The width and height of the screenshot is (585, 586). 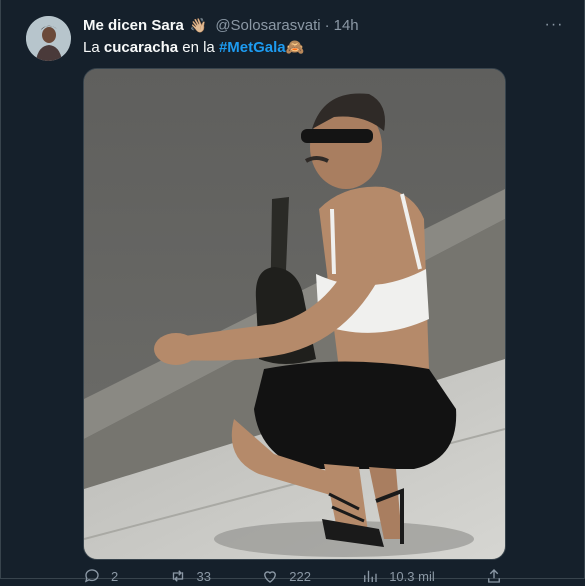 I want to click on retweet-button: 33, so click(x=190, y=576).